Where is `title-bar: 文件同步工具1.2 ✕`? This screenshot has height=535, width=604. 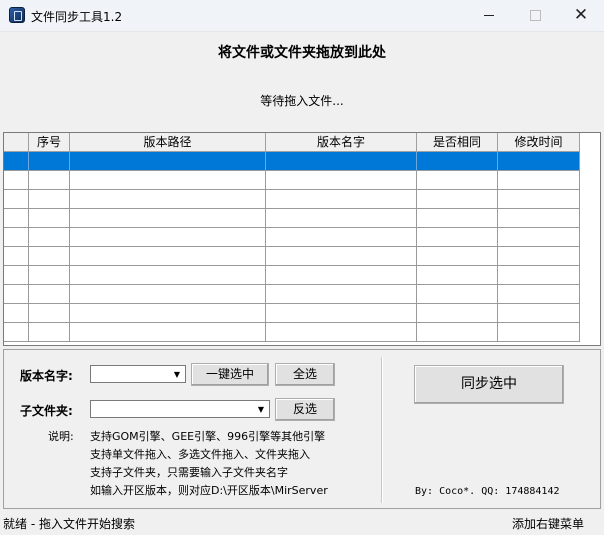 title-bar: 文件同步工具1.2 ✕ is located at coordinates (302, 16).